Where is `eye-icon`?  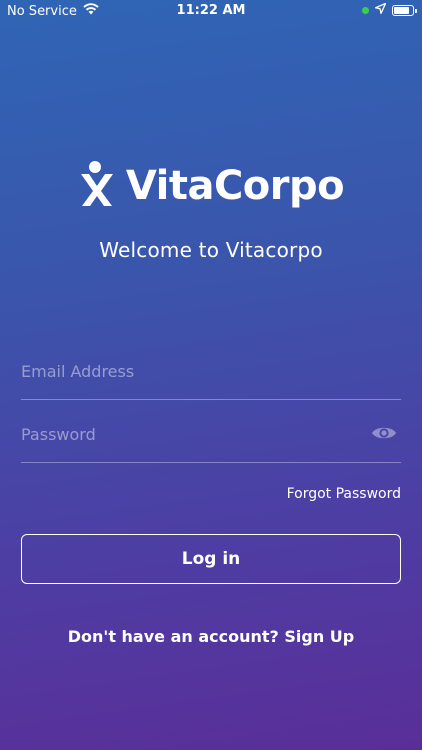 eye-icon is located at coordinates (384, 433).